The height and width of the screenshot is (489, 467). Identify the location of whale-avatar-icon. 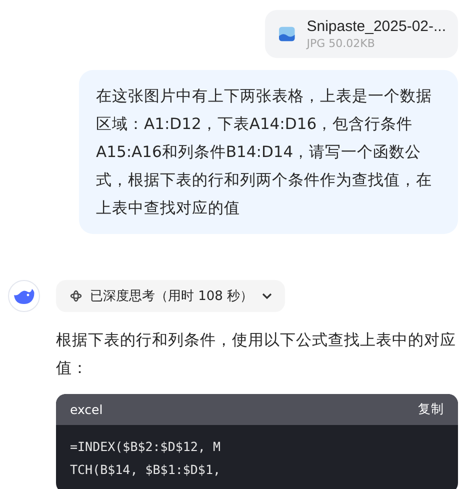
(24, 296).